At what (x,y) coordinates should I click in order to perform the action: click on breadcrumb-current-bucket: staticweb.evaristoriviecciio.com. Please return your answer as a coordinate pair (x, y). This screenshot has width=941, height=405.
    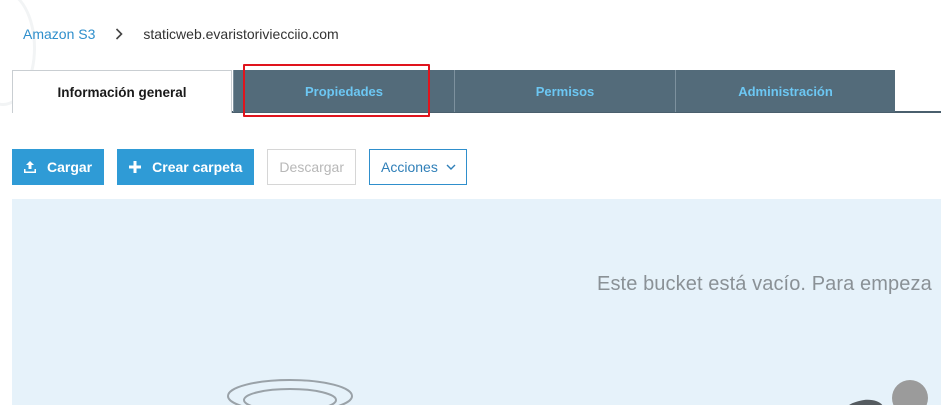
    Looking at the image, I should click on (241, 34).